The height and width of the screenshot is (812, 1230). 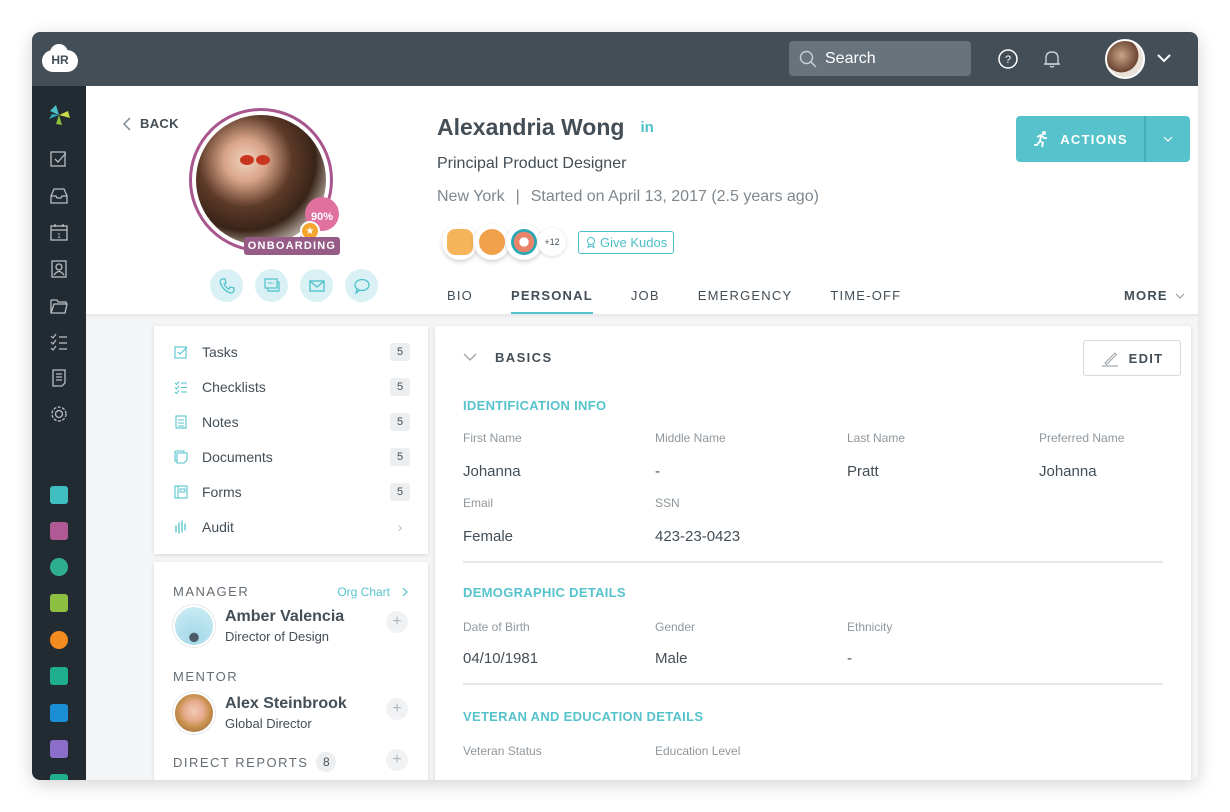 I want to click on email-button, so click(x=316, y=285).